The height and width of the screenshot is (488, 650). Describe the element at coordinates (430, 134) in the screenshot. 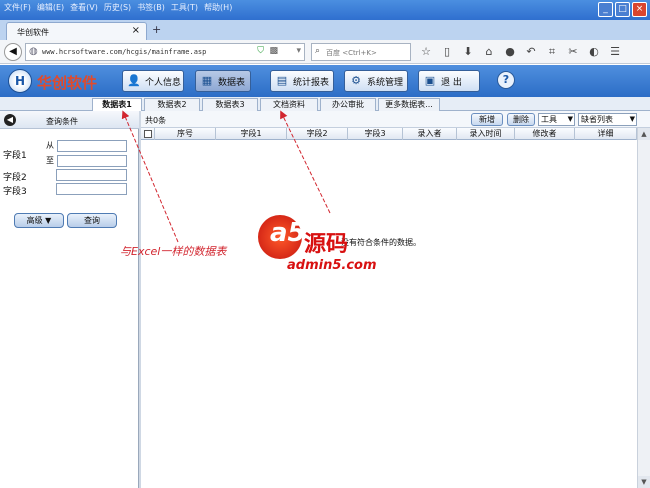

I see `column-header-creator: 录入者` at that location.